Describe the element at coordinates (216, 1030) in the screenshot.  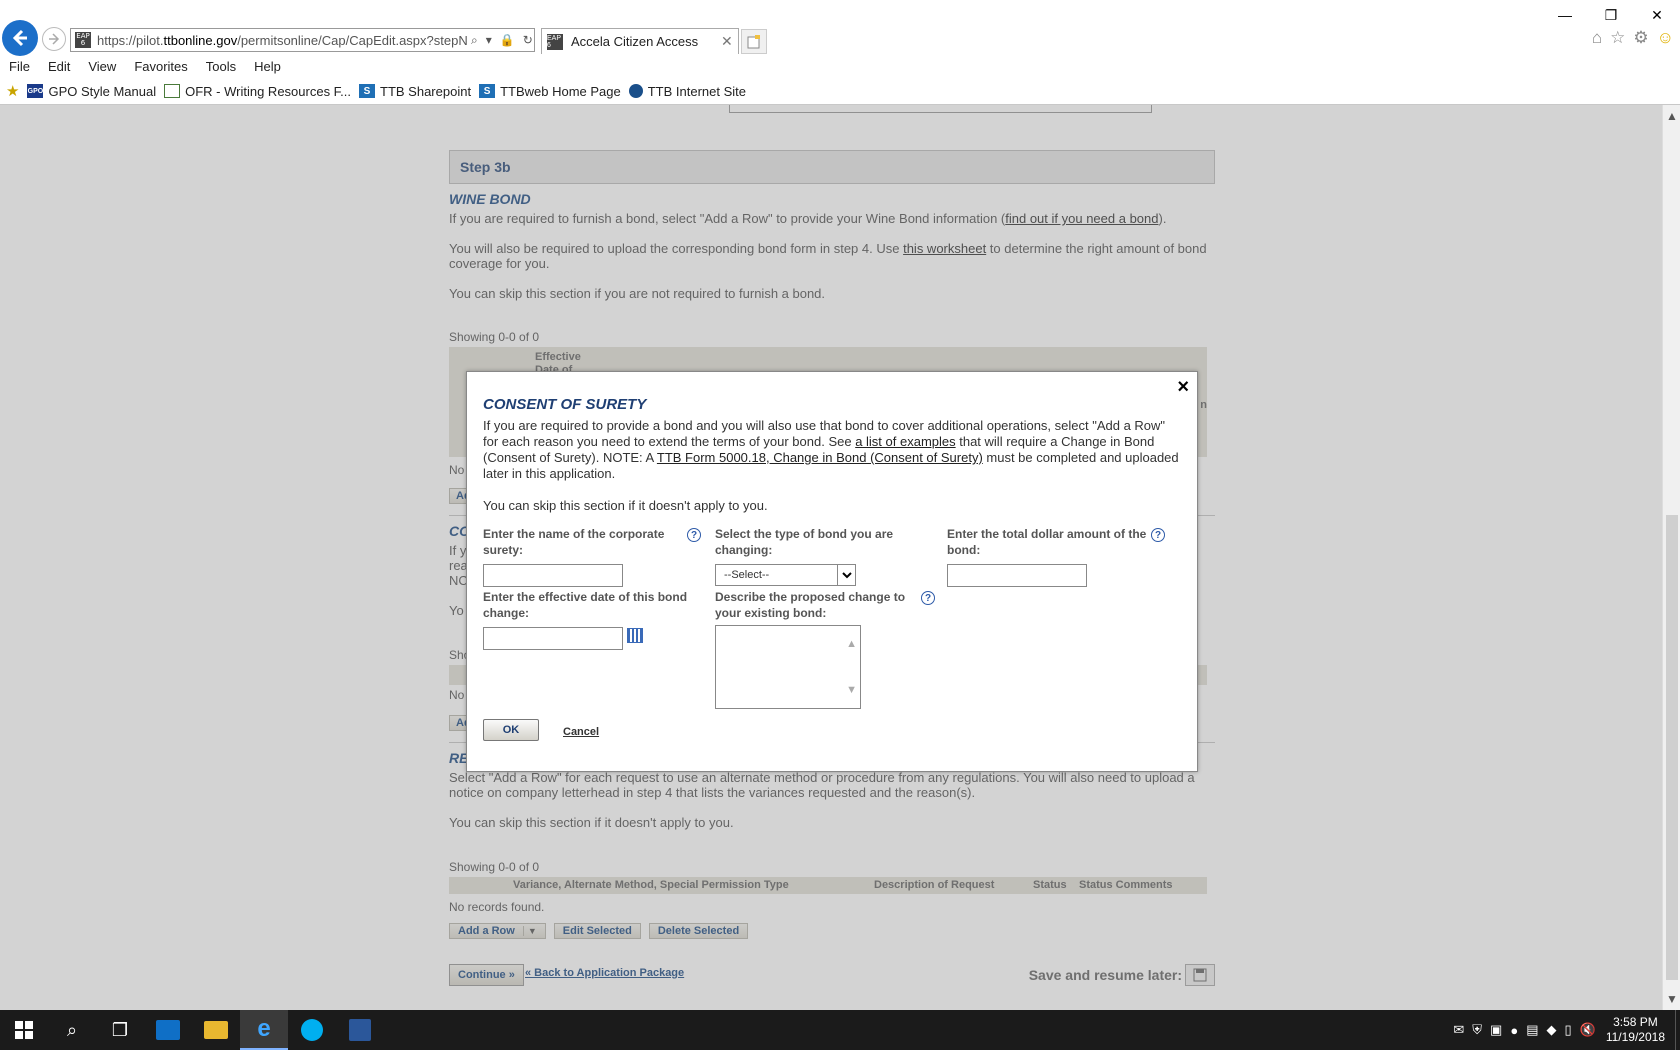
I see `file-explorer-icon` at that location.